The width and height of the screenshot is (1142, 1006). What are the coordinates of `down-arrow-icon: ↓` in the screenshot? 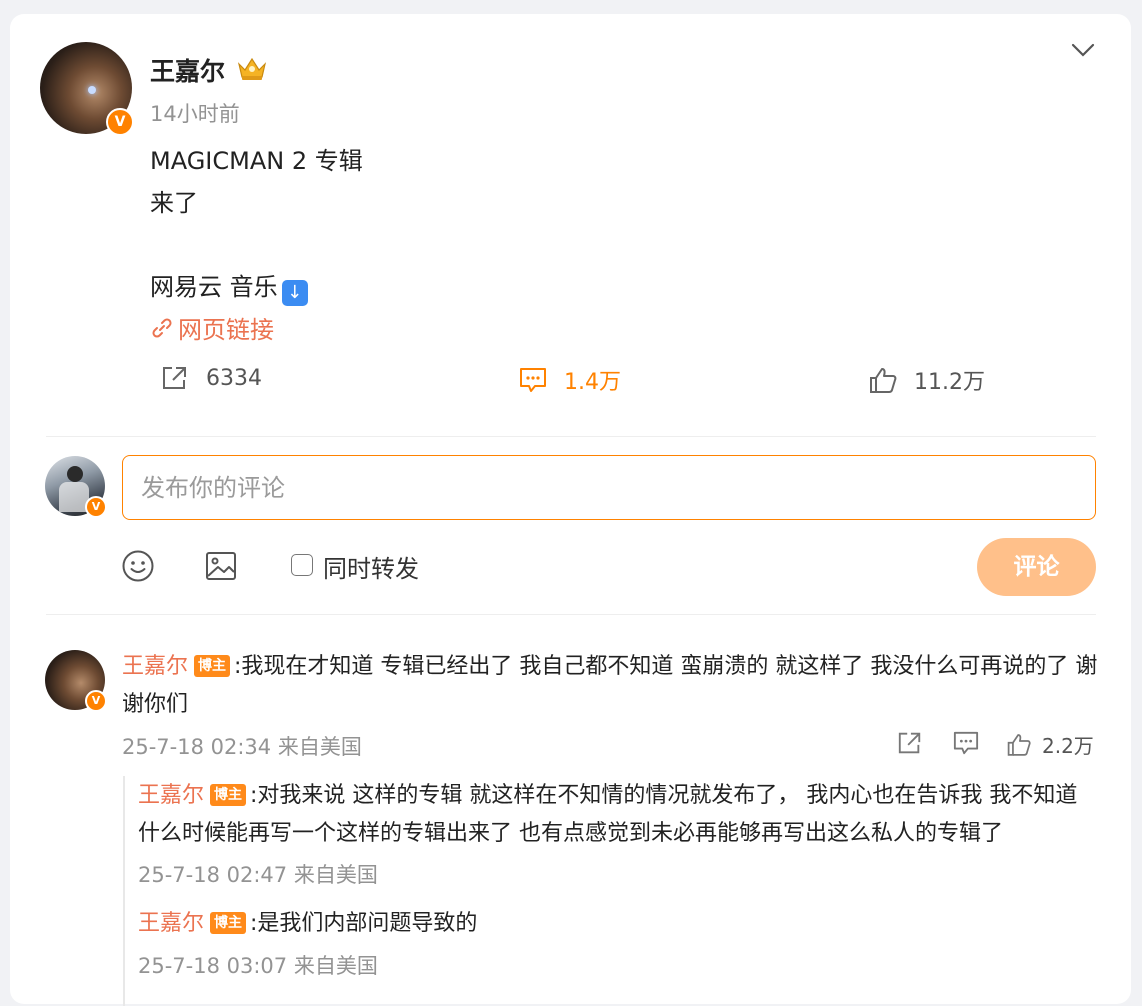 It's located at (294, 293).